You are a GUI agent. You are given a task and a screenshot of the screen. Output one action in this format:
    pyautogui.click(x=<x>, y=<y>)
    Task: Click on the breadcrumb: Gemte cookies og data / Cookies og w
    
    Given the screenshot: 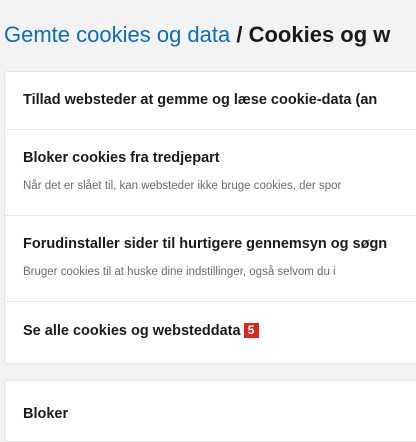 What is the action you would take?
    pyautogui.click(x=197, y=35)
    